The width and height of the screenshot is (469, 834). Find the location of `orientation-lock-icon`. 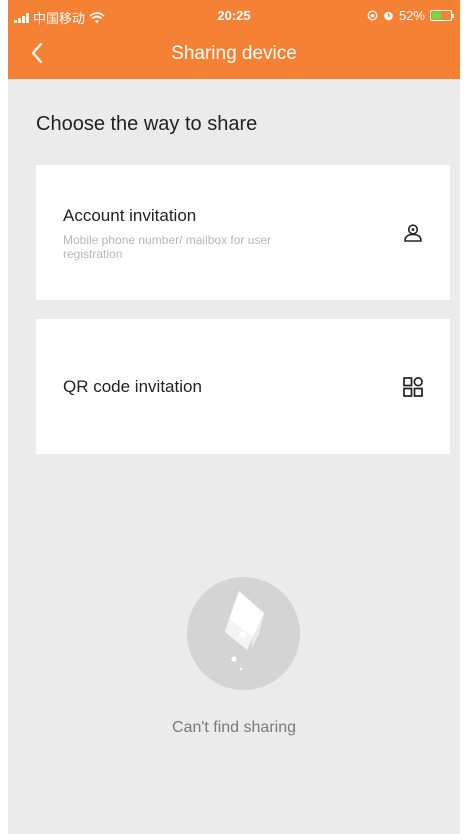

orientation-lock-icon is located at coordinates (372, 15).